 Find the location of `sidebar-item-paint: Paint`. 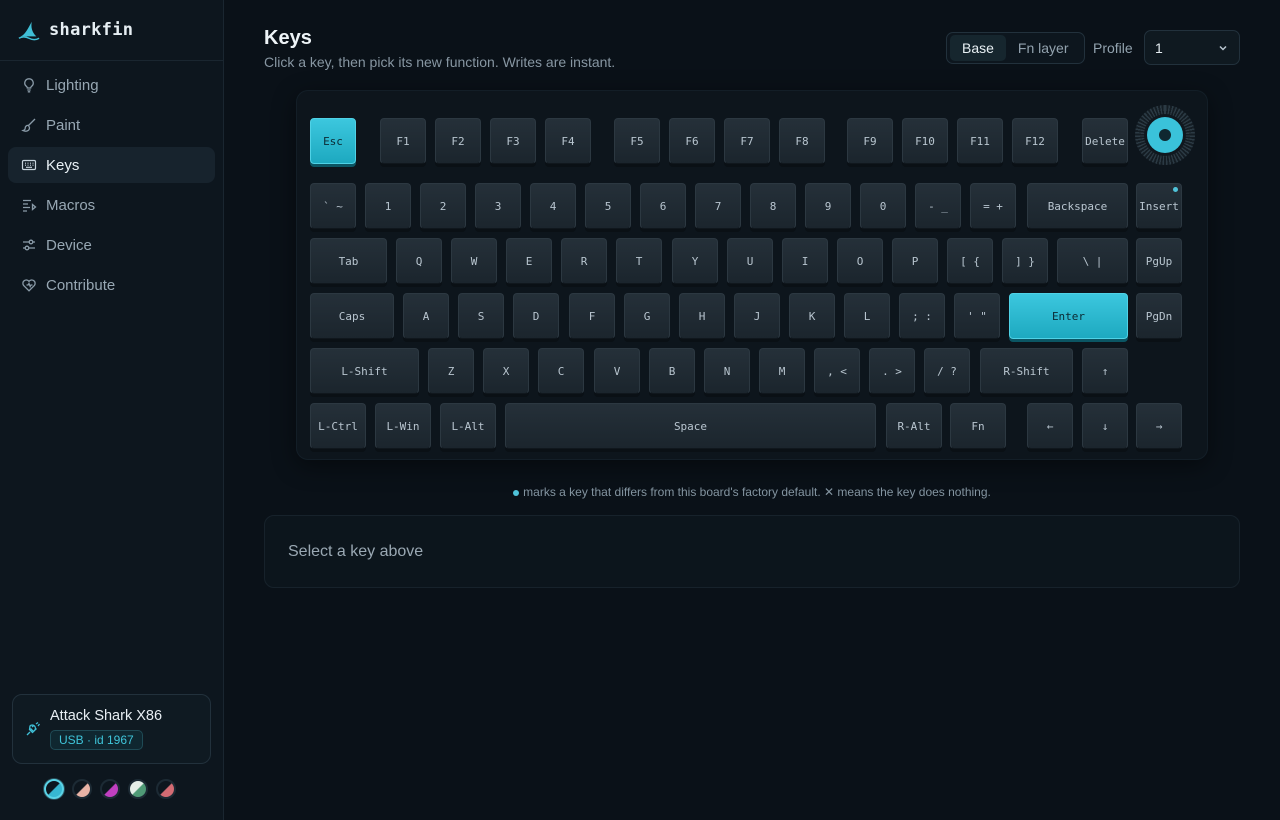

sidebar-item-paint: Paint is located at coordinates (111, 125).